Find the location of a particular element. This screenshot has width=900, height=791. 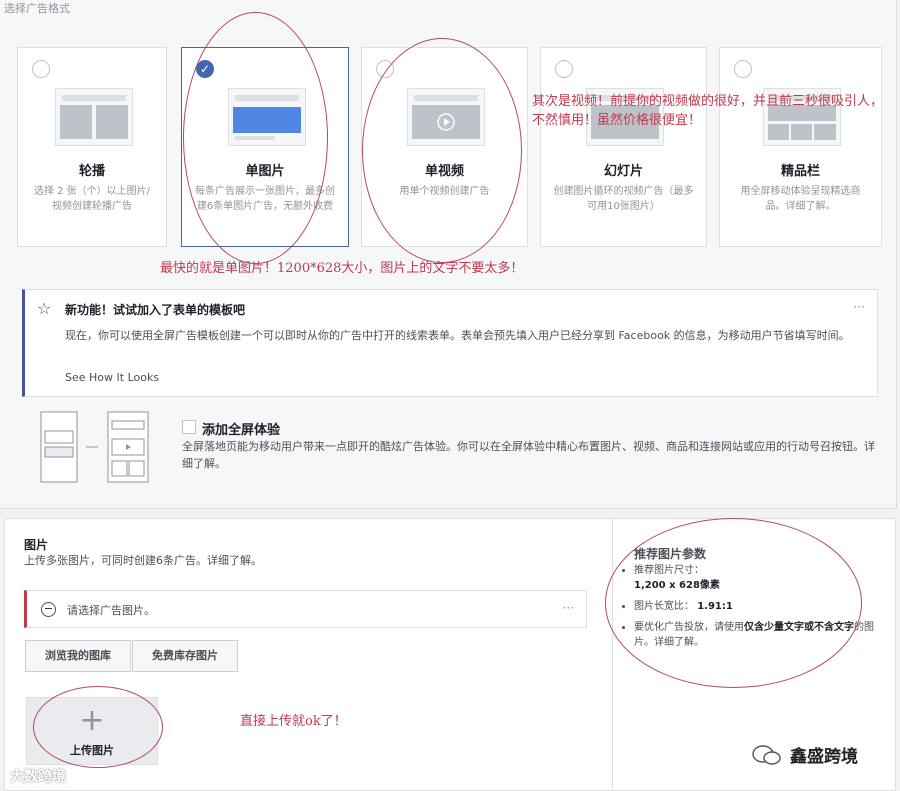

single-image-preview-icon is located at coordinates (267, 117).